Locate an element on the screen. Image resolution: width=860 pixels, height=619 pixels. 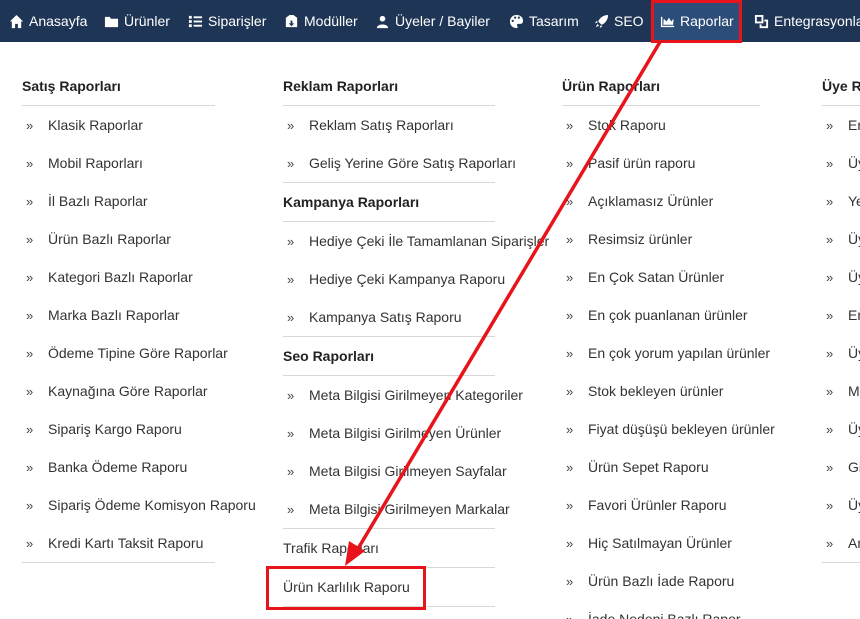
satis-report-item: » Kaynağına Göre Raporlar is located at coordinates (117, 391).